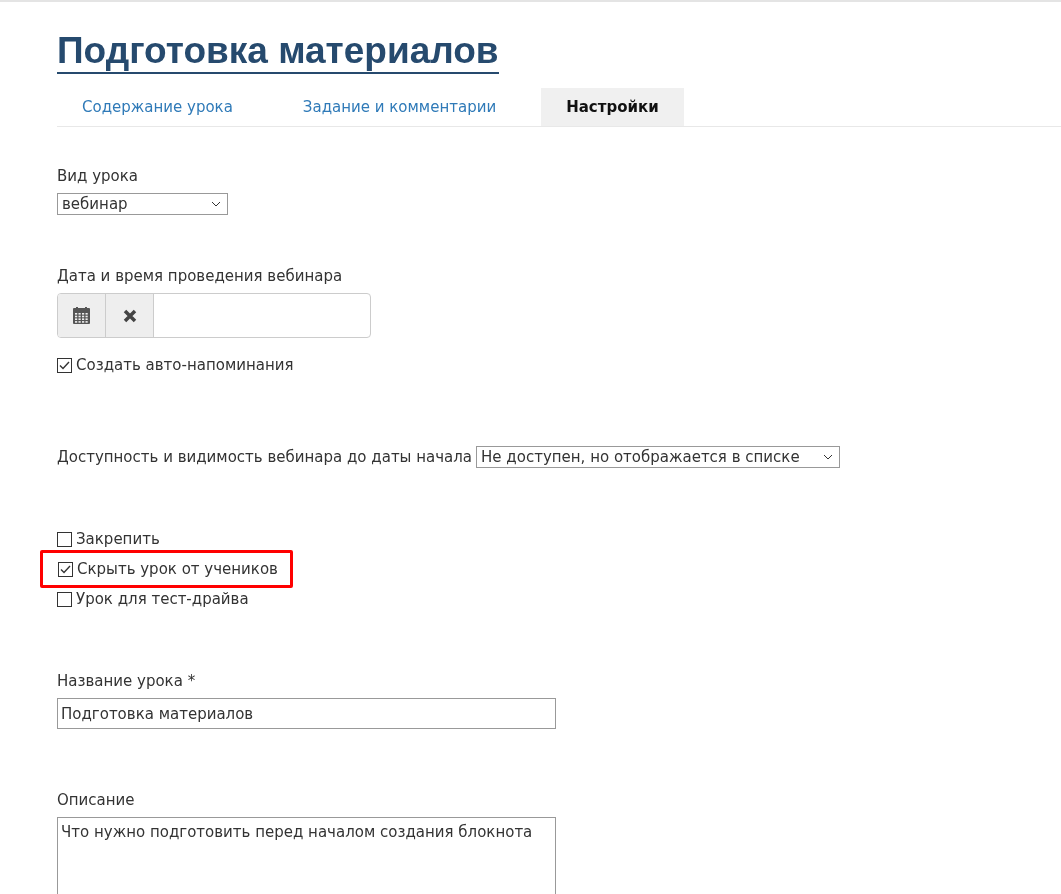  I want to click on lesson-name-field: Подготовка материалов, so click(306, 713).